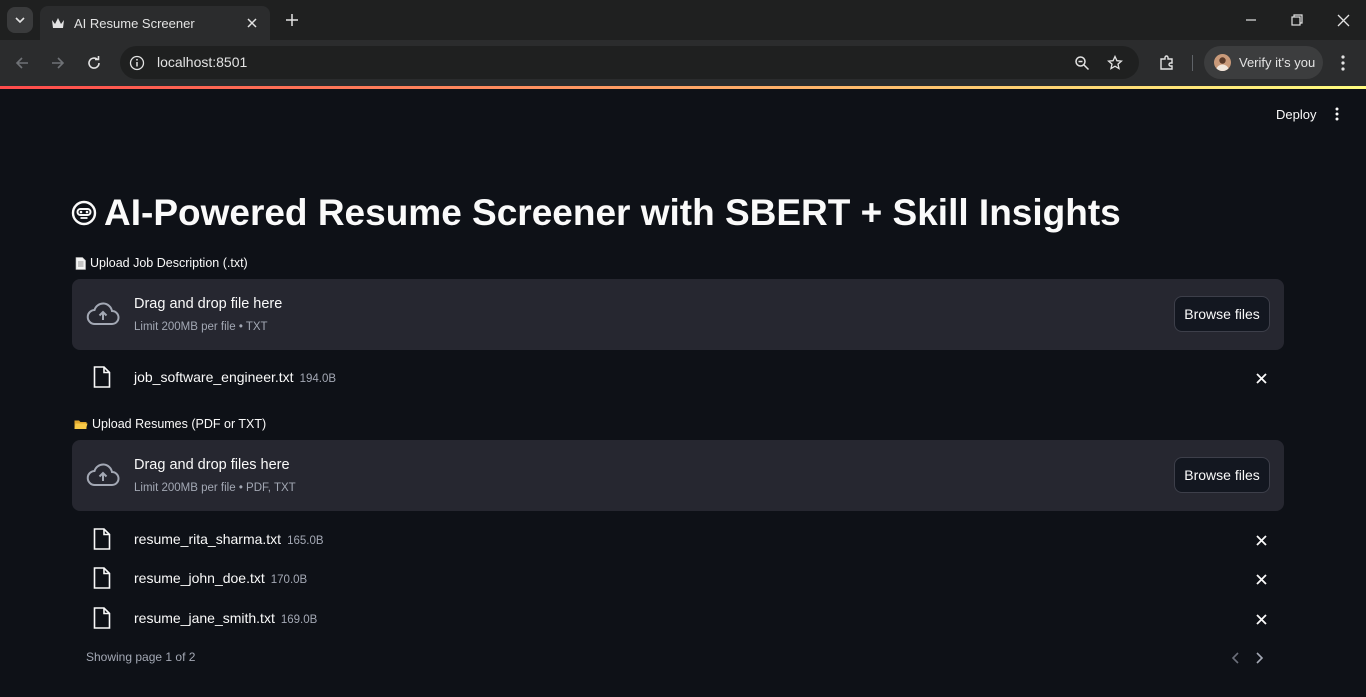 Image resolution: width=1366 pixels, height=697 pixels. What do you see at coordinates (683, 20) in the screenshot?
I see `browser-tab-bar: AI Resume Screener` at bounding box center [683, 20].